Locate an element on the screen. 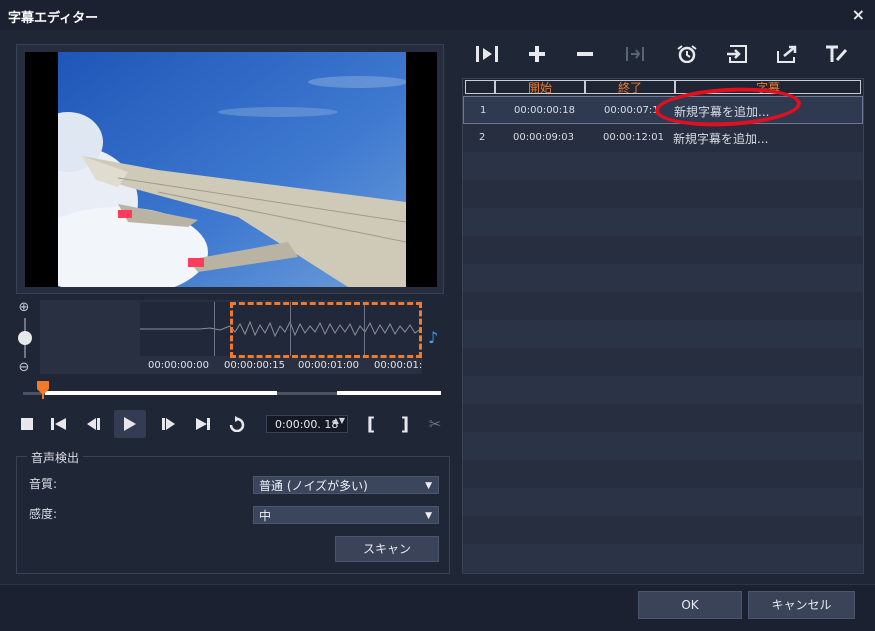 The height and width of the screenshot is (631, 875). zoom-out-icon: ⊖ is located at coordinates (24, 368).